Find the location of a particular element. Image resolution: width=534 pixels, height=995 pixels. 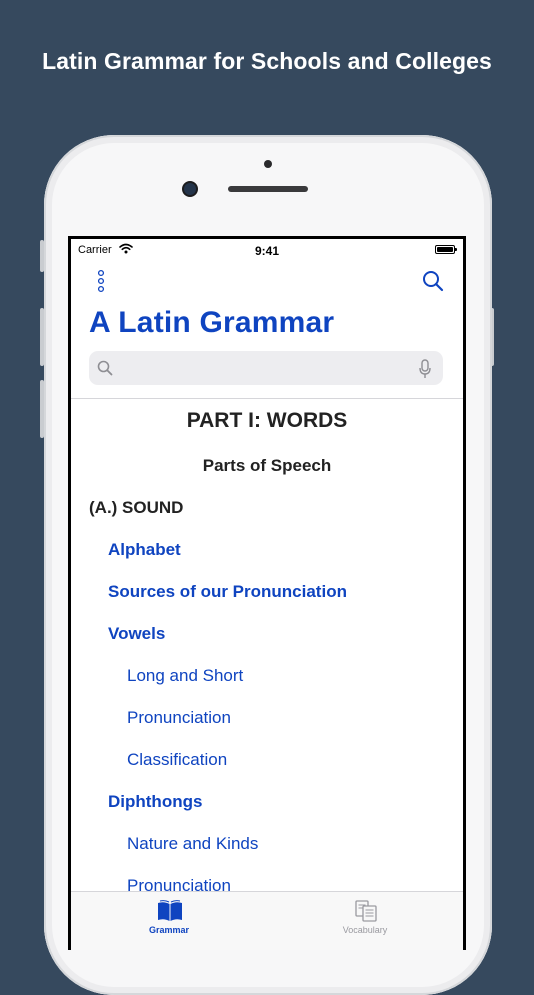

status-bar: Carrier 9:41 is located at coordinates (267, 250).